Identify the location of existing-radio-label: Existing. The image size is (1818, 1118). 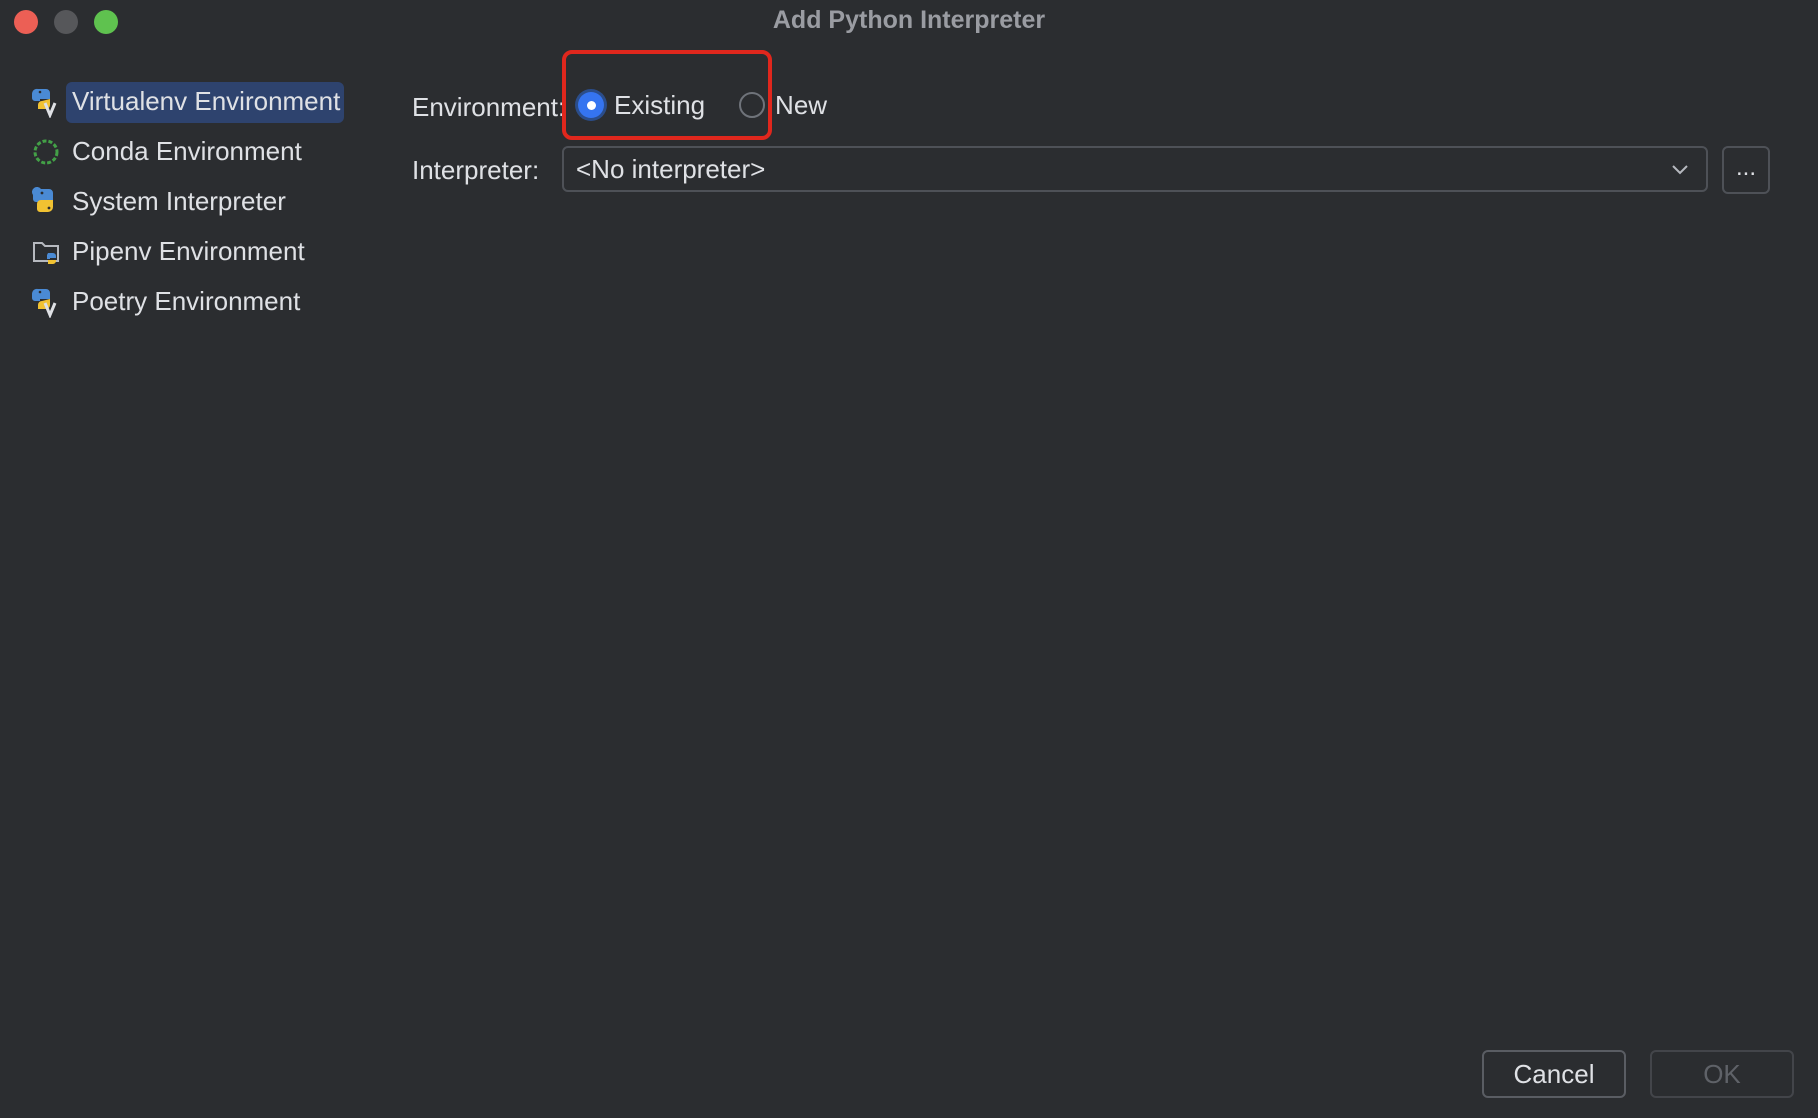
(659, 105).